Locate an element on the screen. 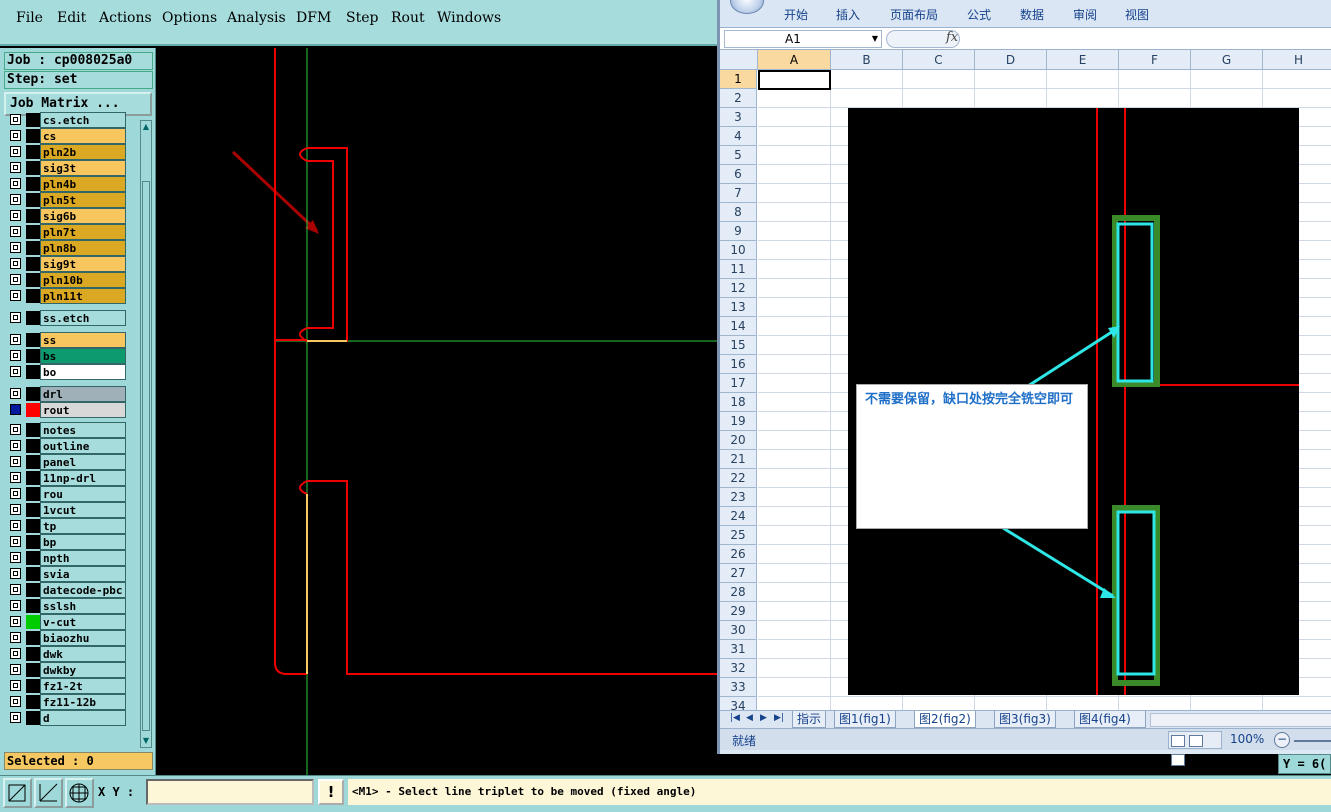  layer-name: 1vcut is located at coordinates (83, 510).